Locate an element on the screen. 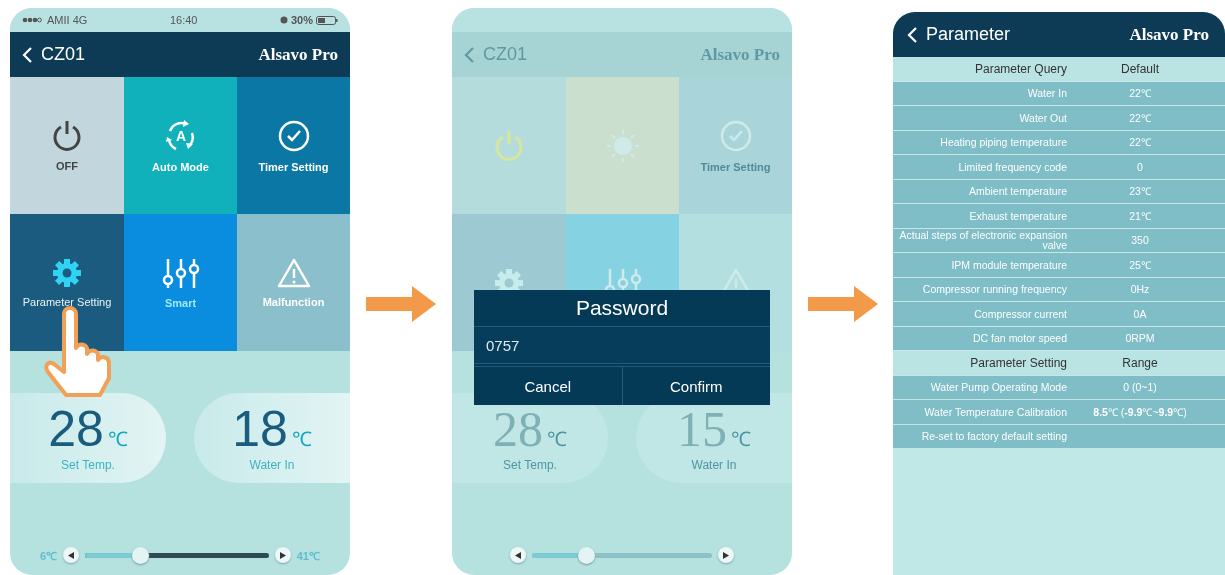 This screenshot has width=1225, height=575. alert-tile: Malfunction is located at coordinates (293, 282).